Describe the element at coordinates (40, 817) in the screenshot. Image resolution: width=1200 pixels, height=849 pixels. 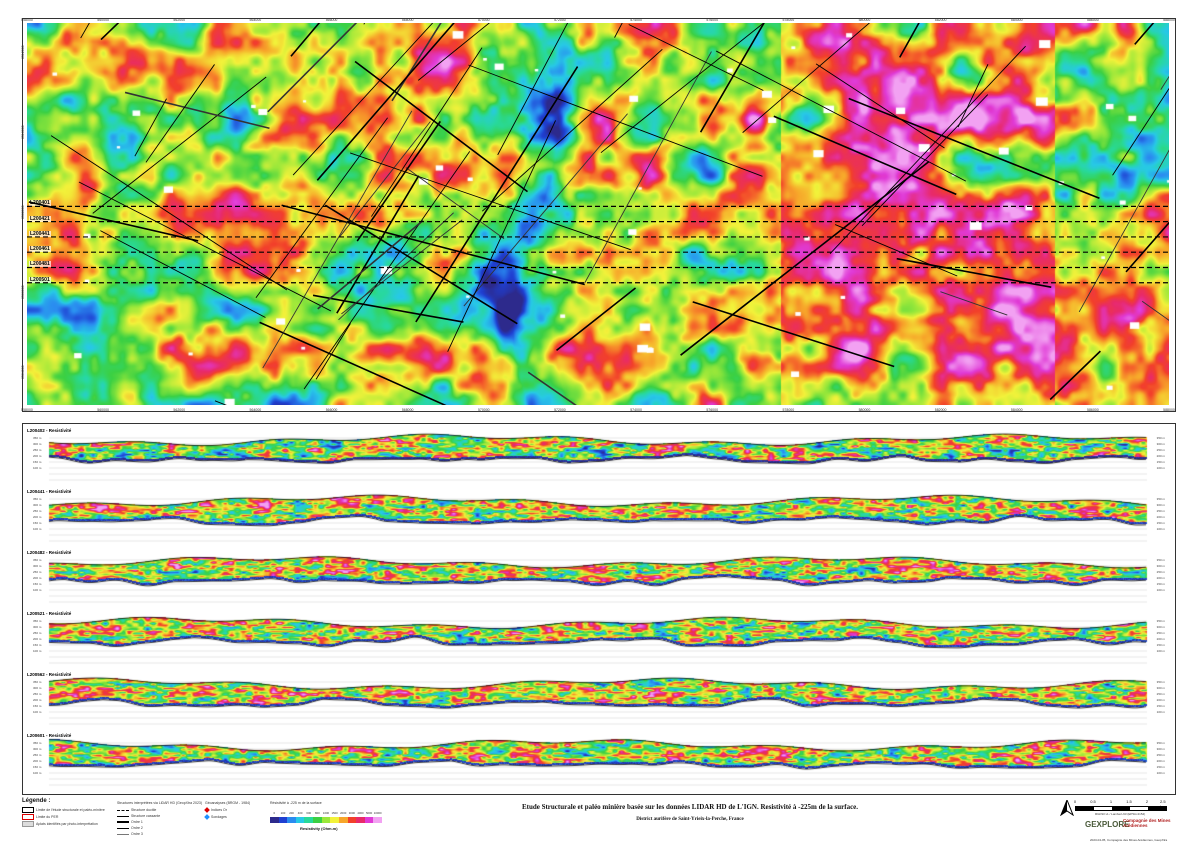
I see `legend-item-per-limit: Limite du PER` at that location.